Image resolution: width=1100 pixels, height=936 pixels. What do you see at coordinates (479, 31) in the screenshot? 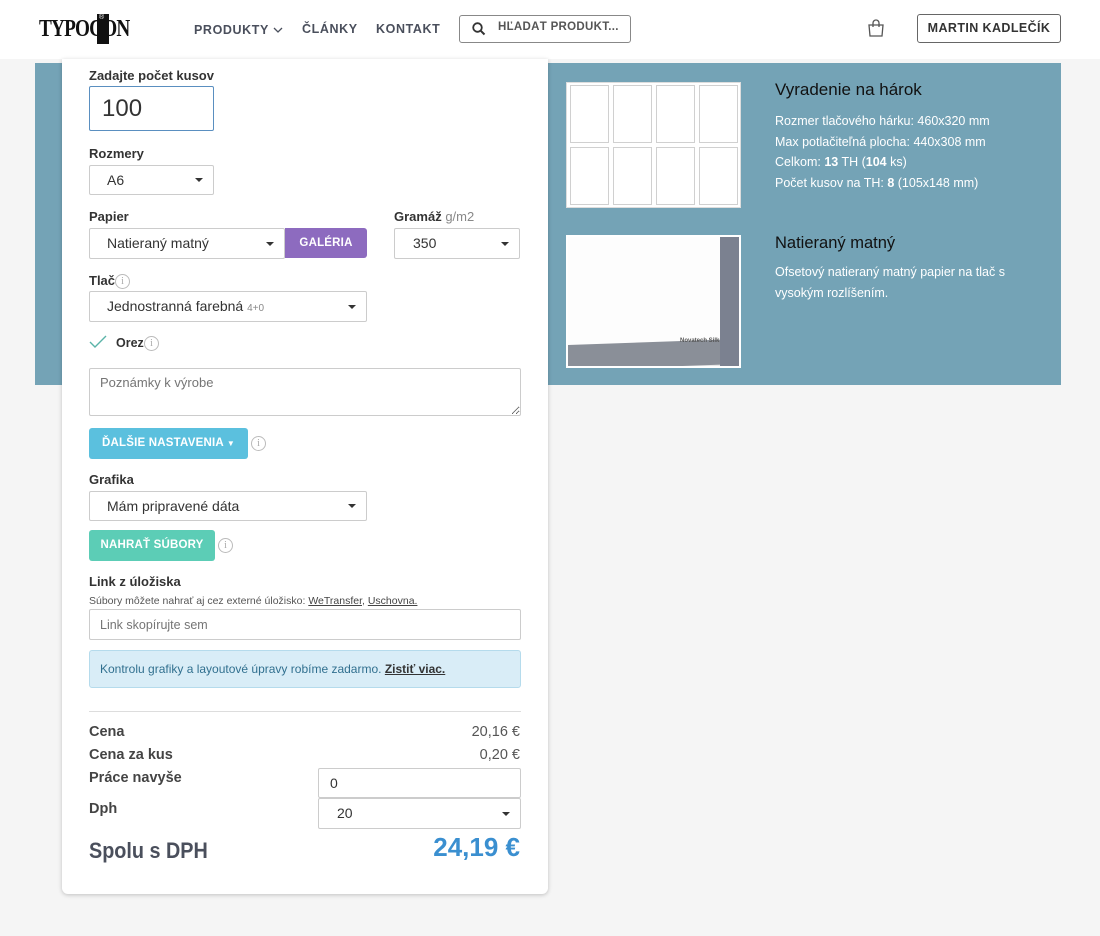
I see `search-icon` at bounding box center [479, 31].